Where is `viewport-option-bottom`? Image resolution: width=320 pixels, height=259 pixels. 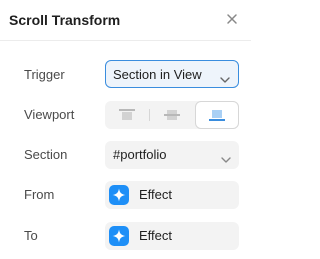
viewport-option-bottom is located at coordinates (217, 115).